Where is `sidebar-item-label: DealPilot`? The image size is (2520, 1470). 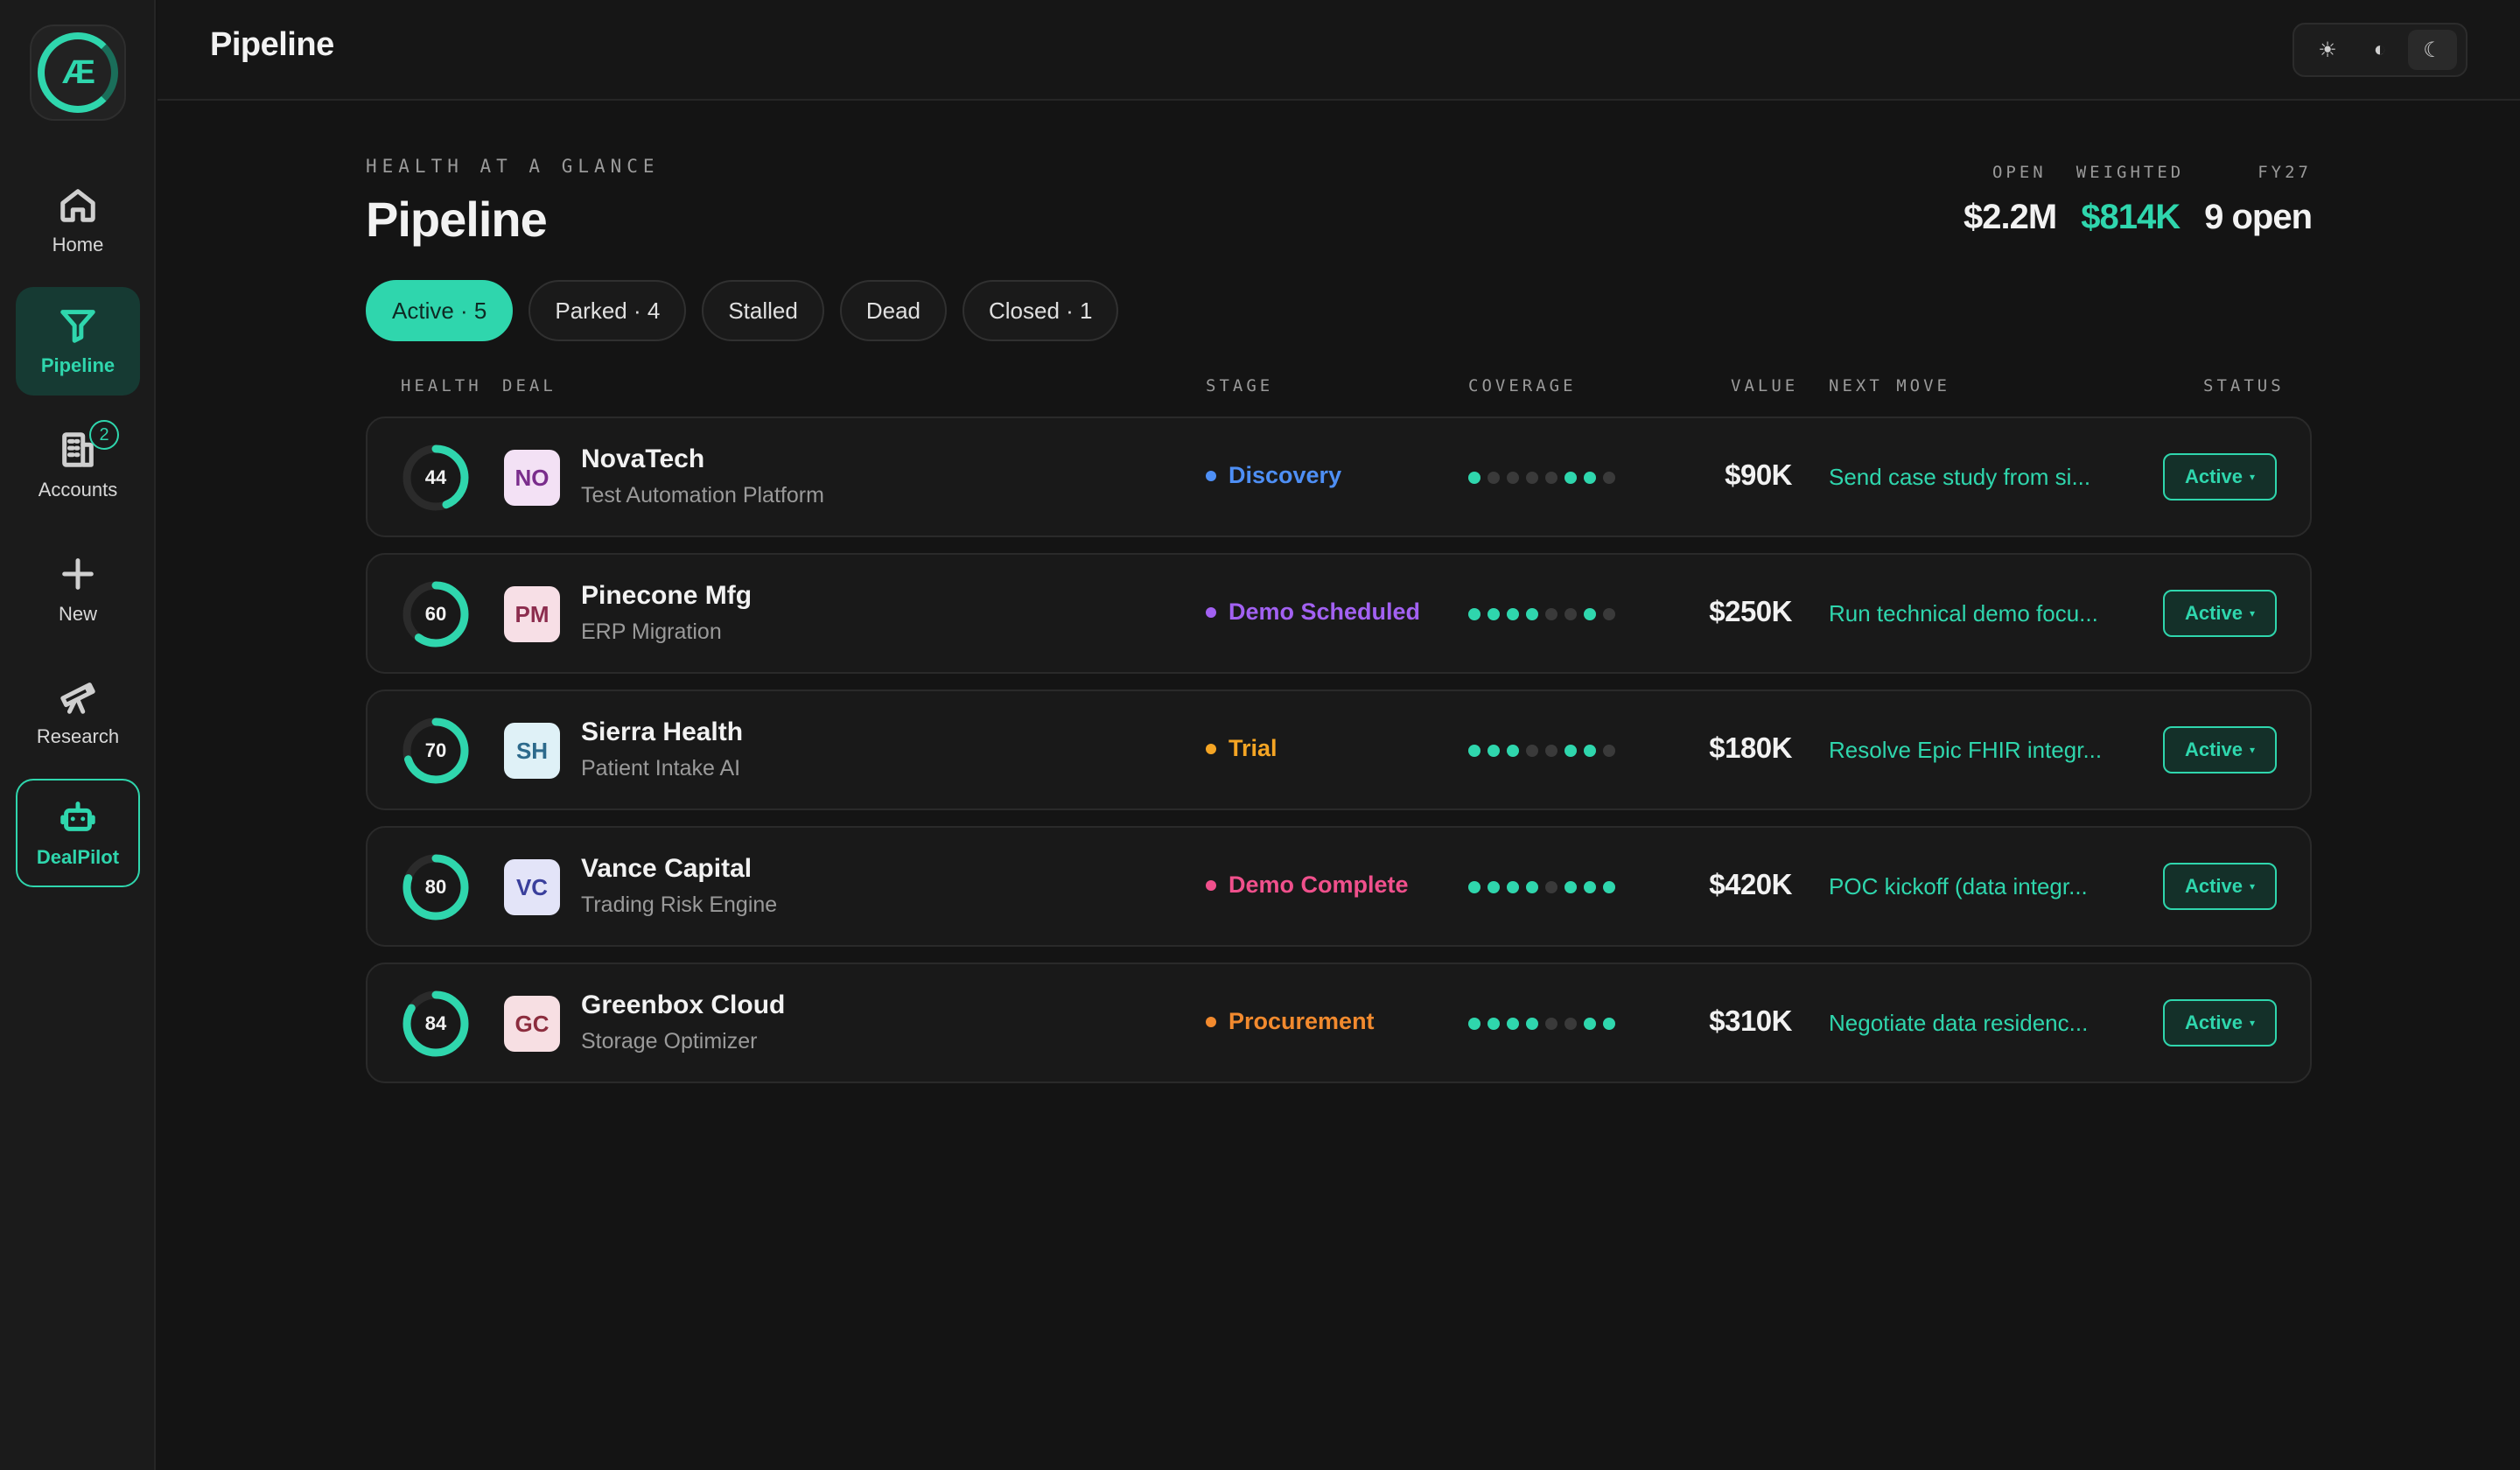 sidebar-item-label: DealPilot is located at coordinates (78, 857).